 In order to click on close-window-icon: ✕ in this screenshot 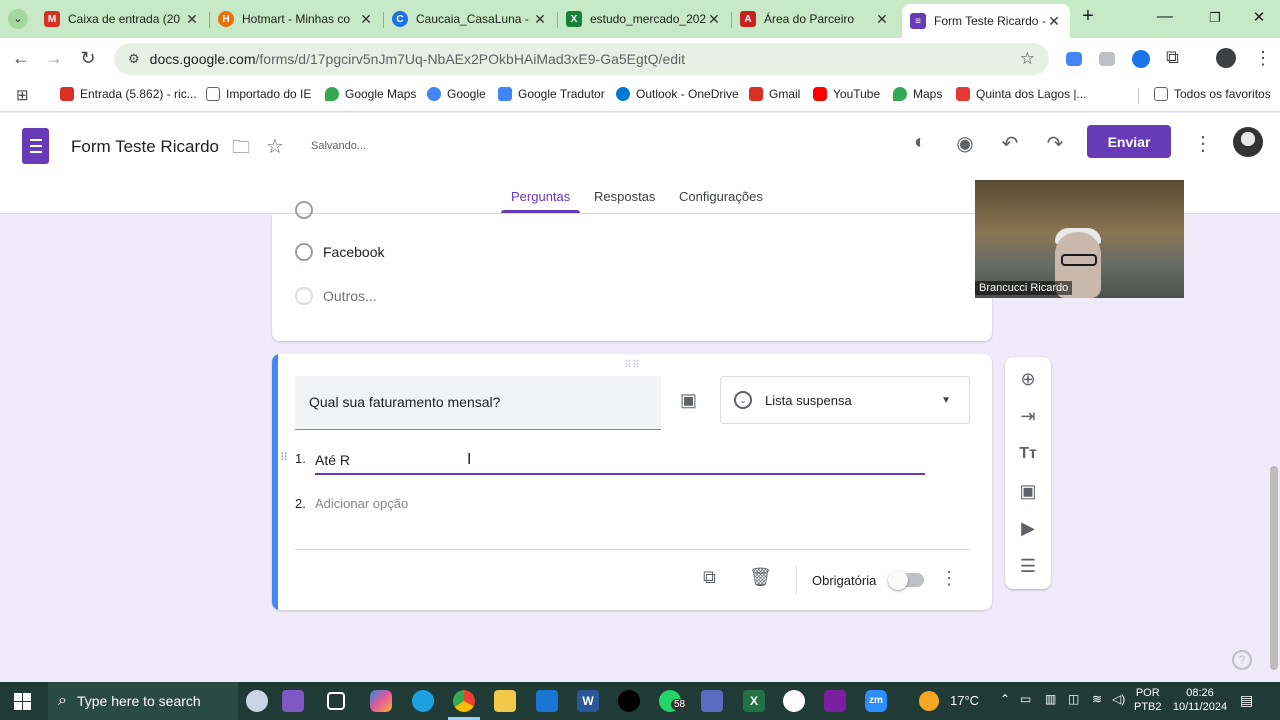, I will do `click(1259, 17)`.